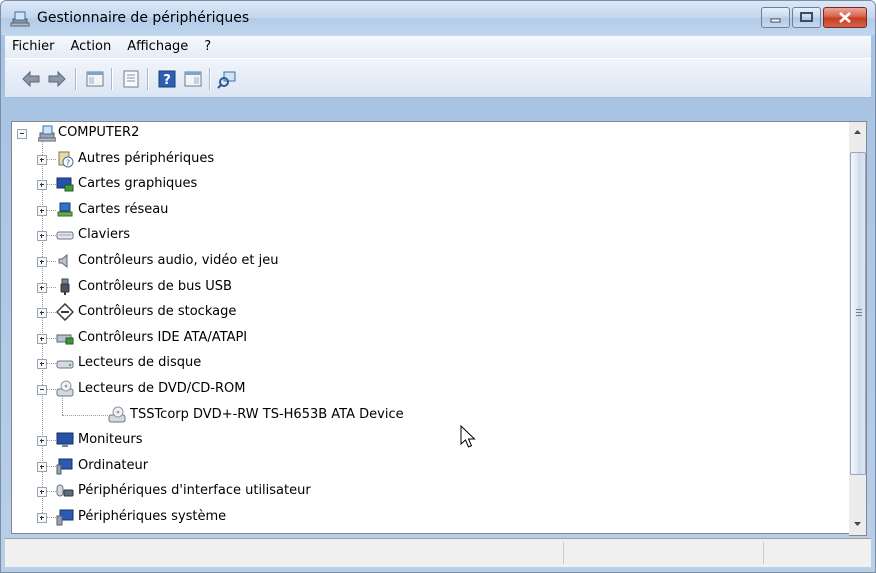 This screenshot has width=876, height=573. I want to click on caption-buttons, so click(813, 17).